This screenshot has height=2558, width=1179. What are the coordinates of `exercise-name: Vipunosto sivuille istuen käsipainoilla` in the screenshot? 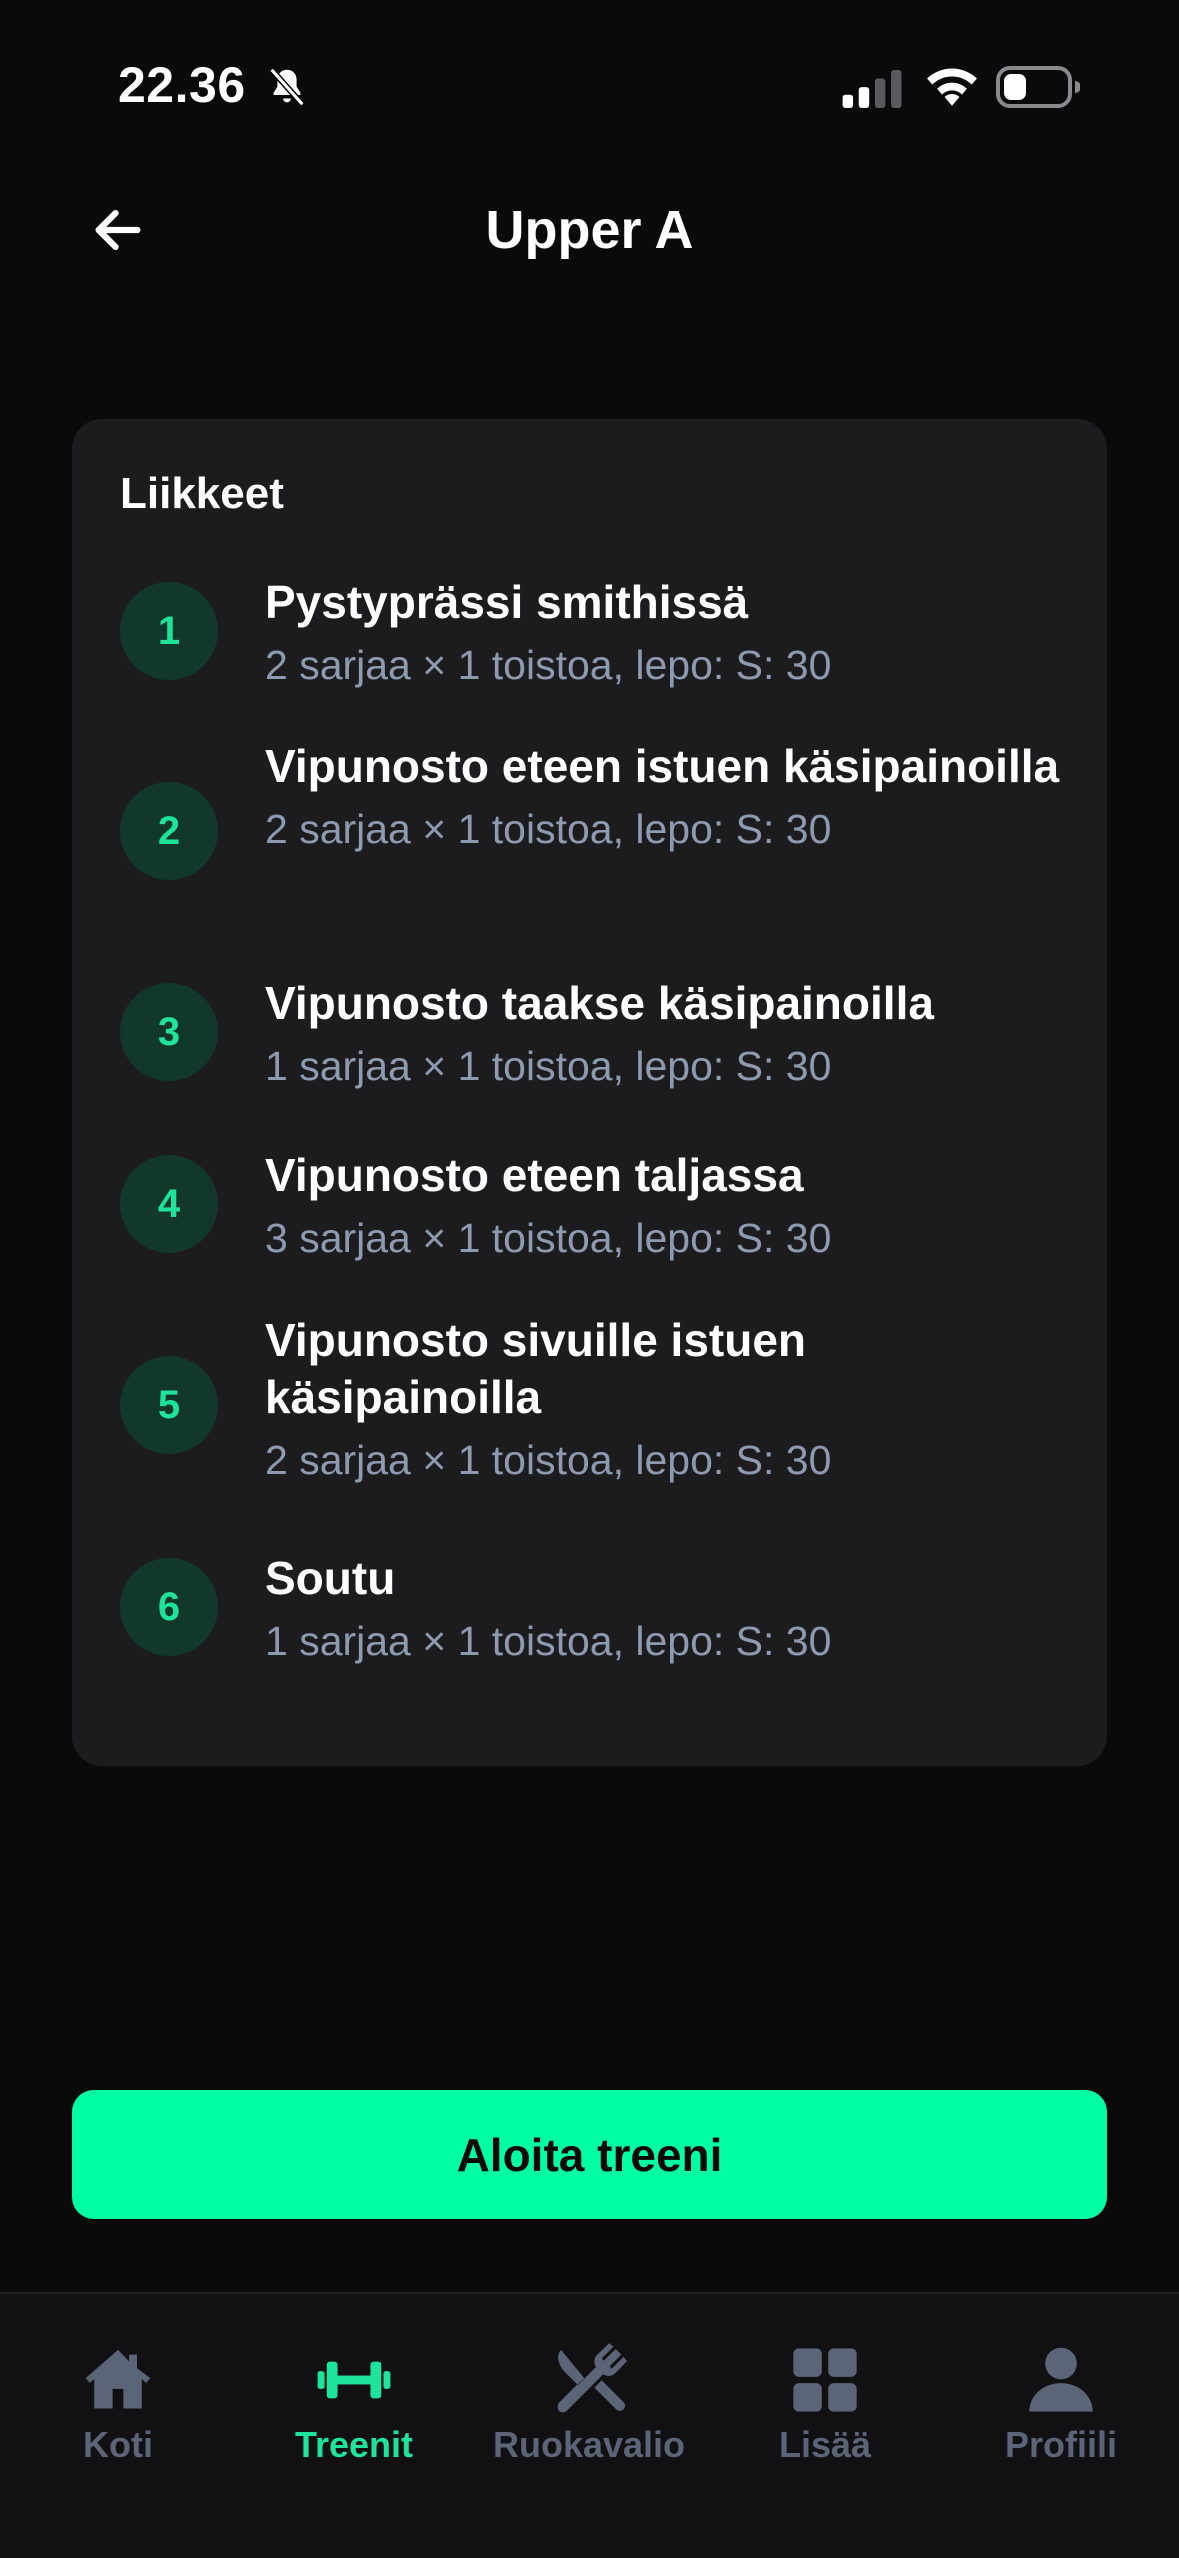 It's located at (536, 1368).